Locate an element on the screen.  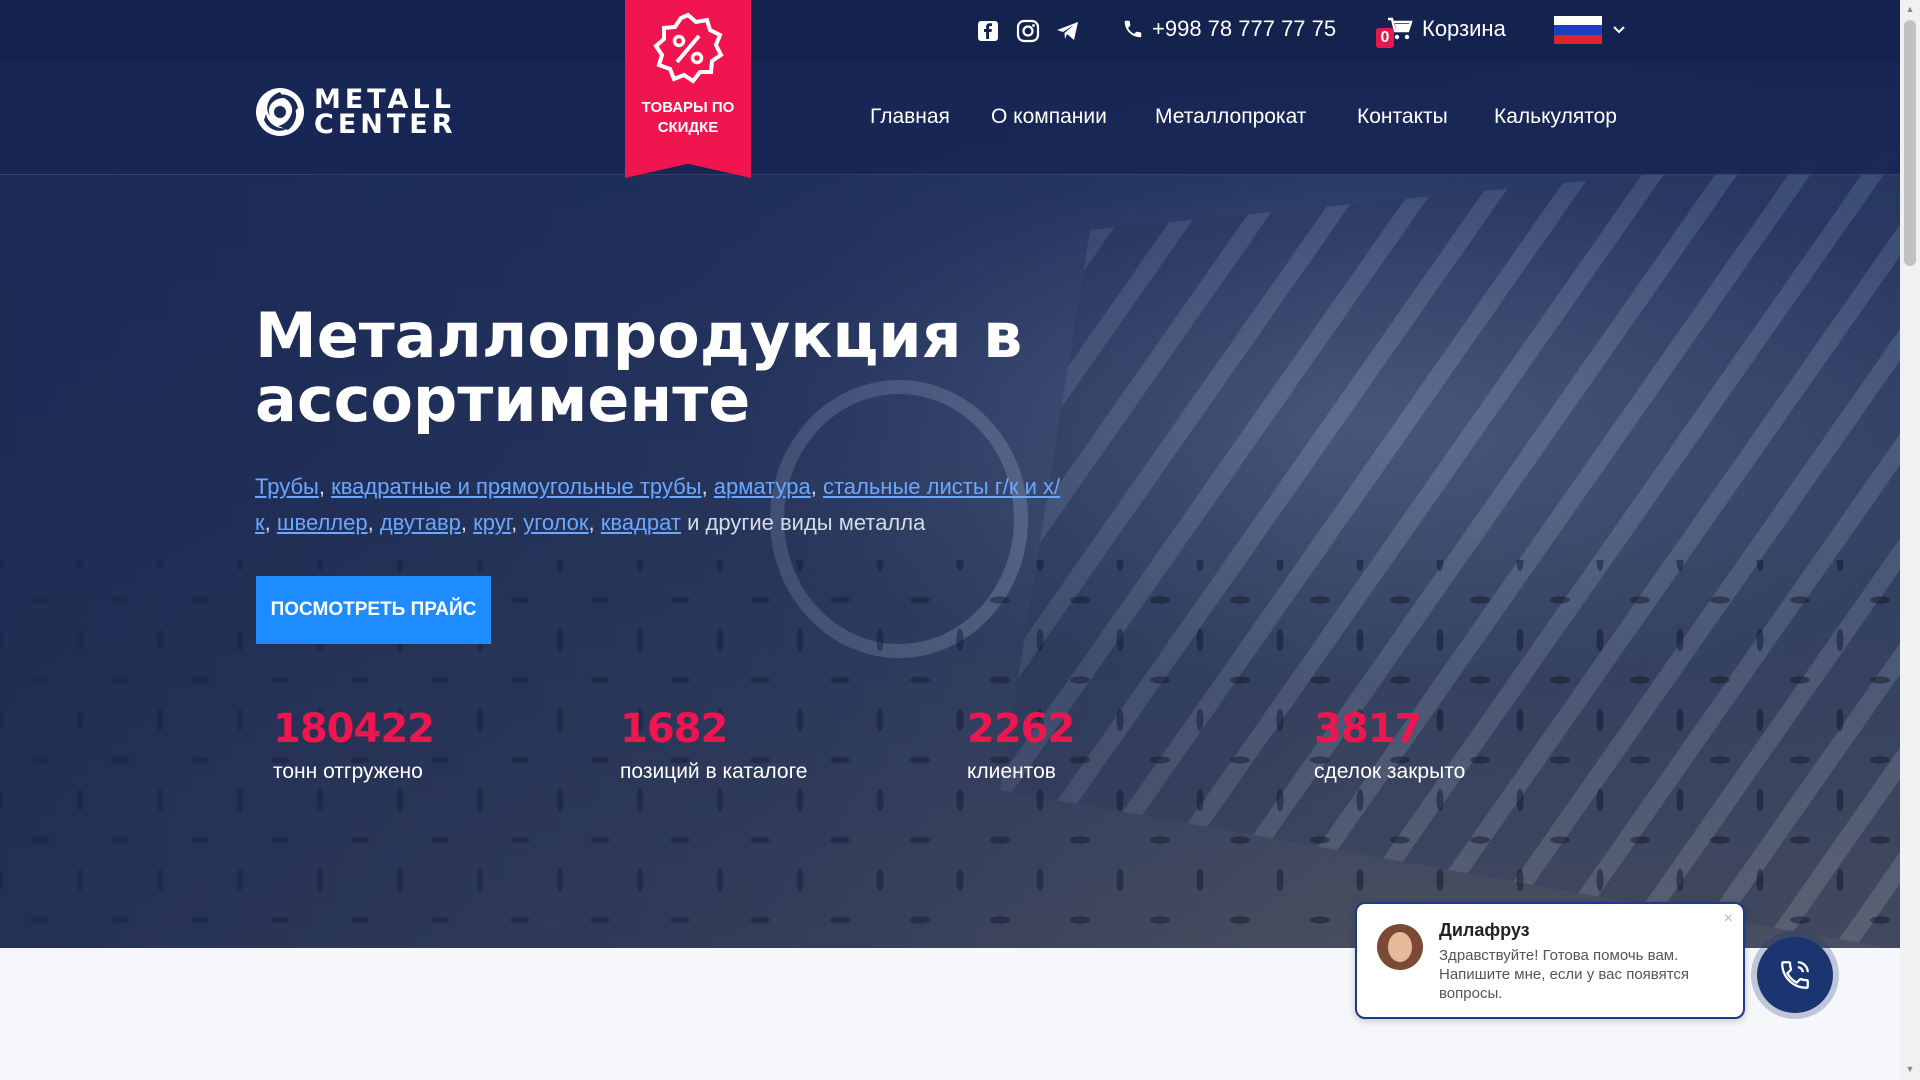
discount-percent-icon is located at coordinates (688, 48).